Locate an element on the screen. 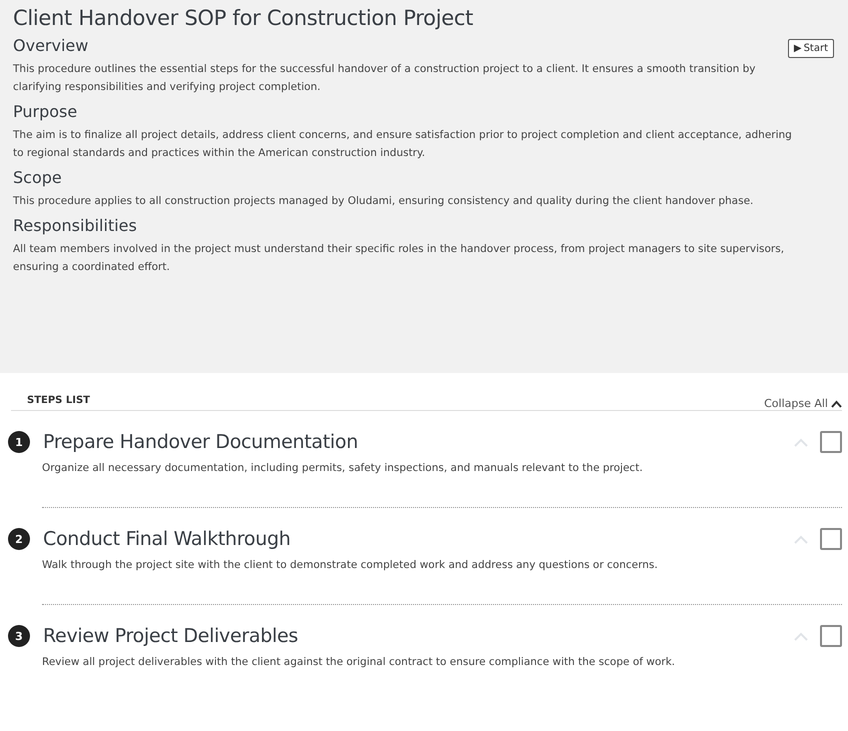 The height and width of the screenshot is (731, 848). section-heading: Purpose is located at coordinates (45, 111).